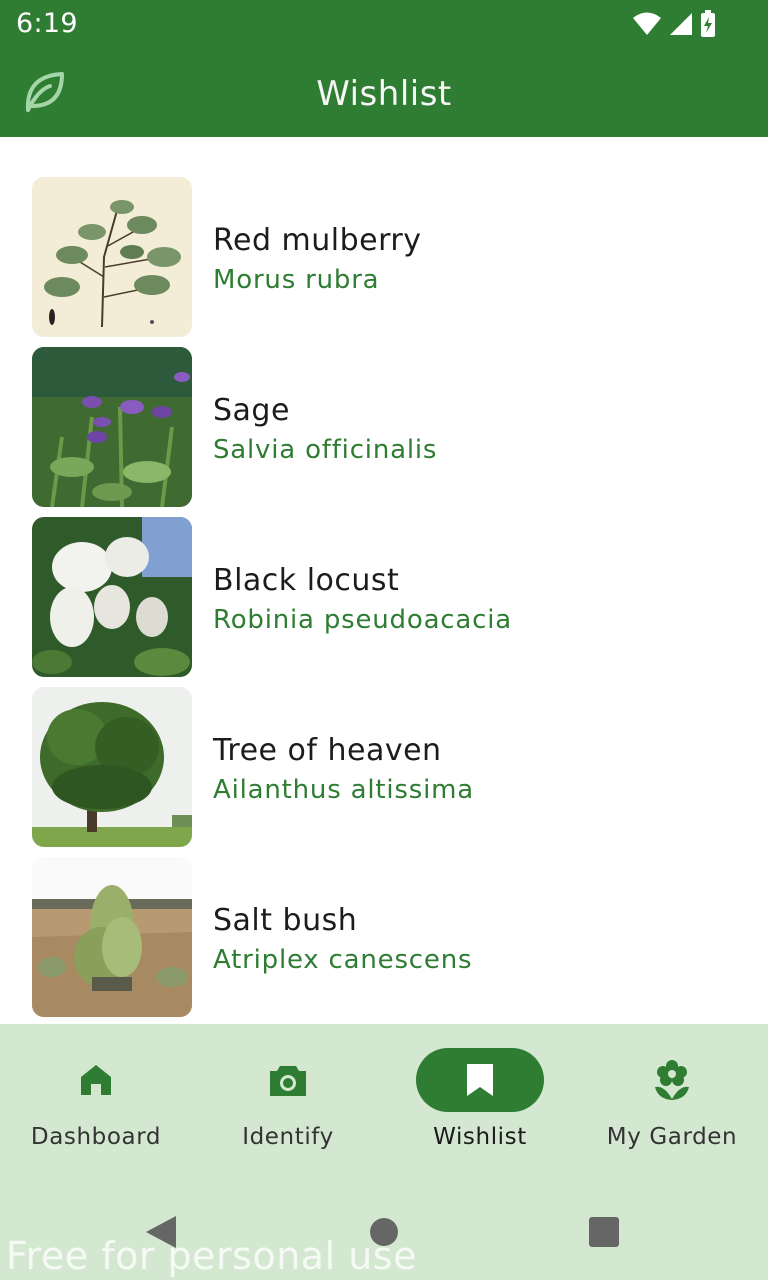 Image resolution: width=768 pixels, height=1280 pixels. What do you see at coordinates (384, 24) in the screenshot?
I see `status-bar: 6:19` at bounding box center [384, 24].